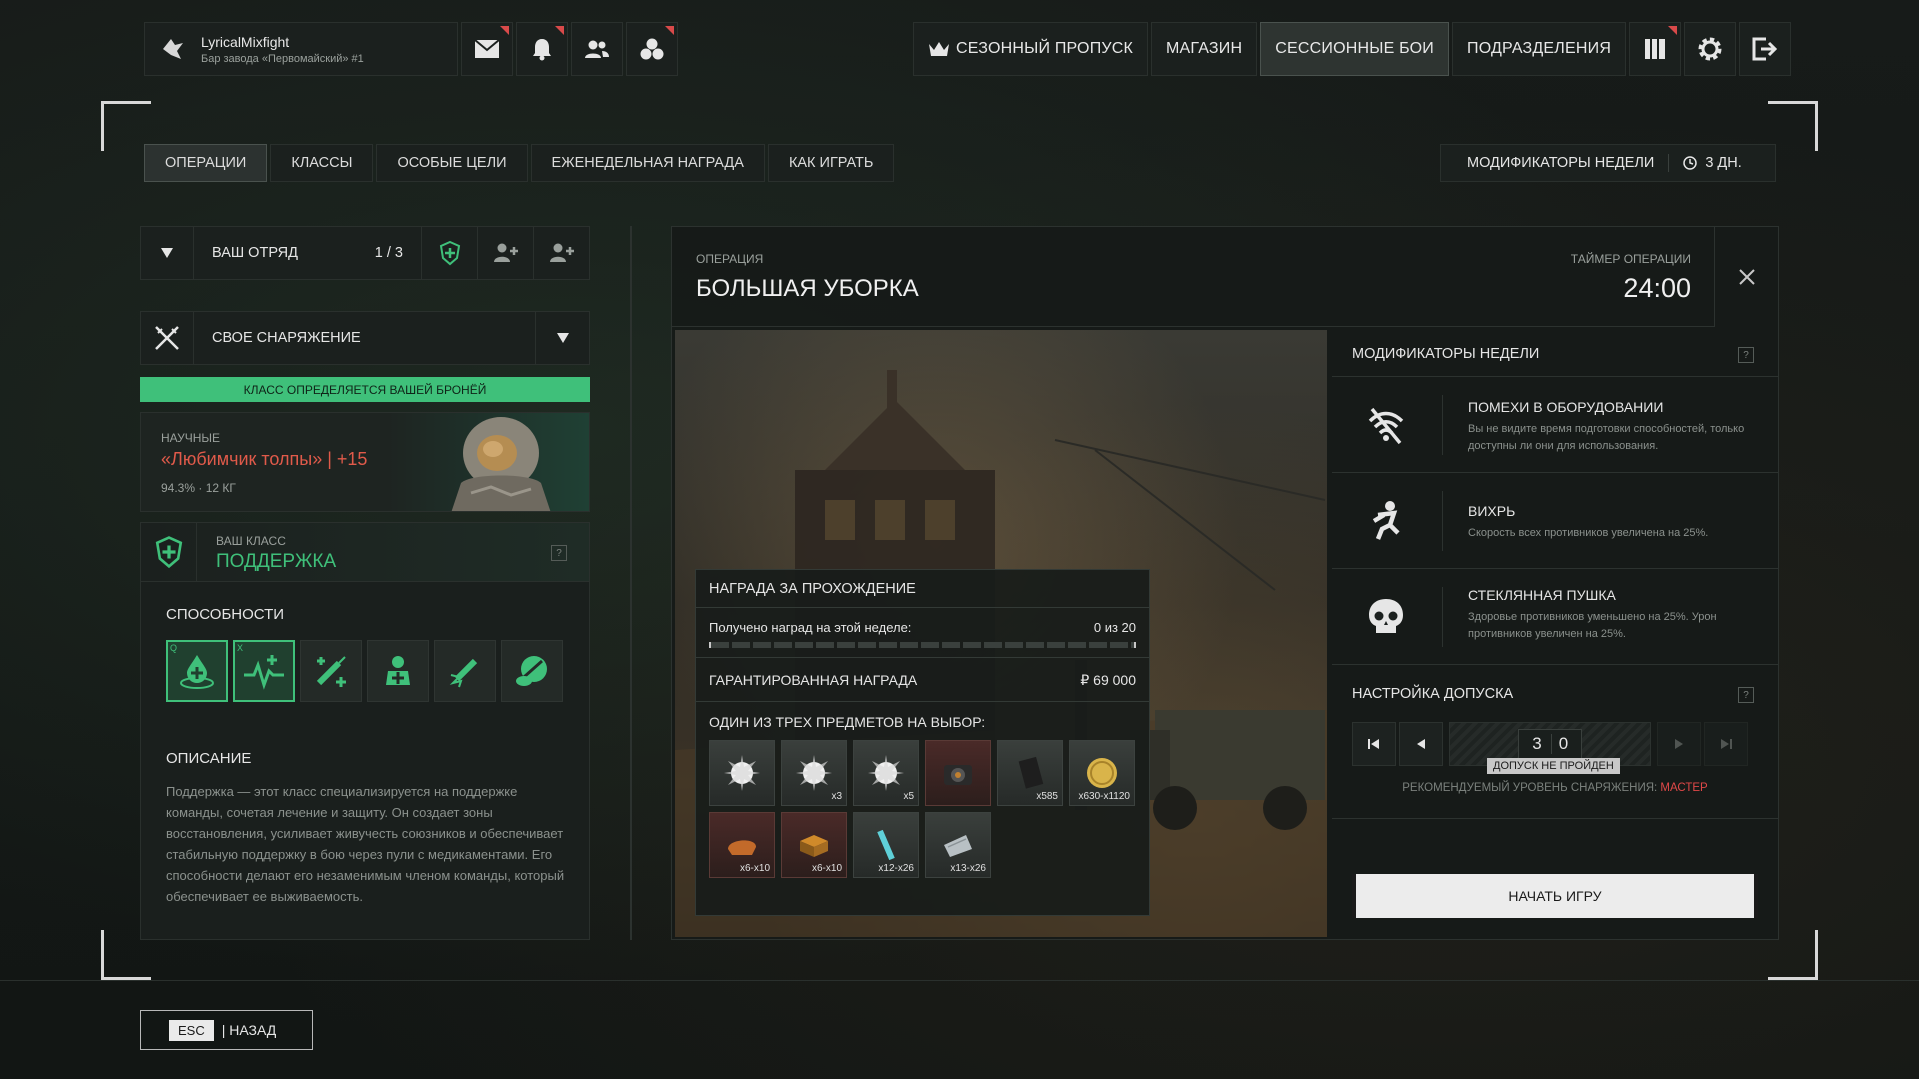 The image size is (1919, 1079). Describe the element at coordinates (742, 847) in the screenshot. I see `food-icon` at that location.